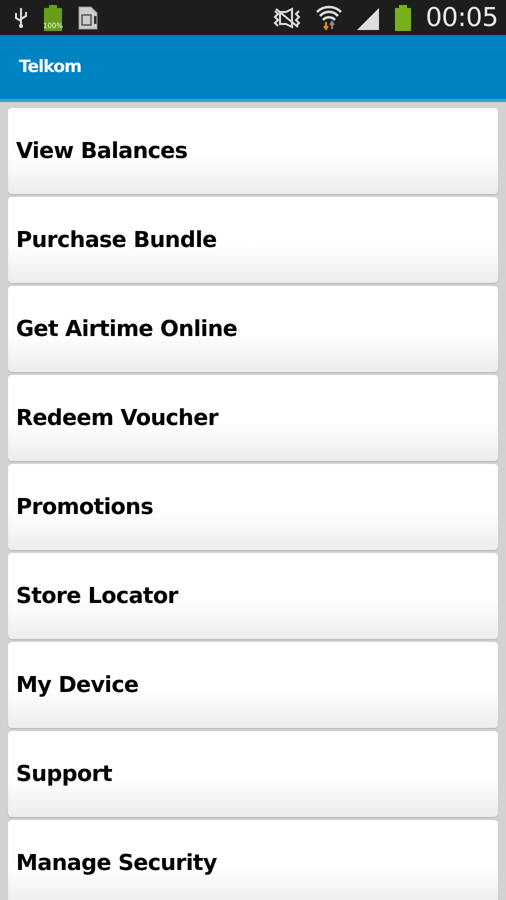 The width and height of the screenshot is (506, 900). I want to click on menu-item: Get Airtime Online, so click(253, 329).